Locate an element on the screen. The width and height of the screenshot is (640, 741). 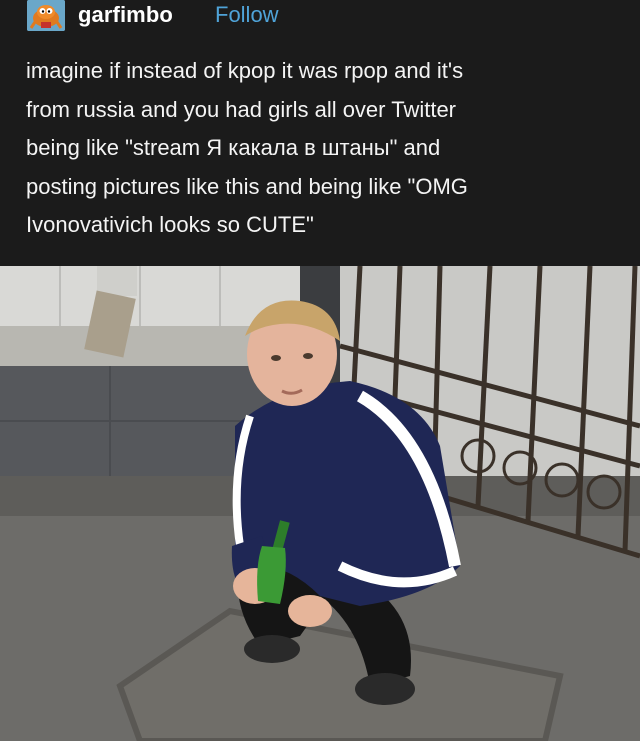
post-header: garfimbo Follow is located at coordinates (320, 15).